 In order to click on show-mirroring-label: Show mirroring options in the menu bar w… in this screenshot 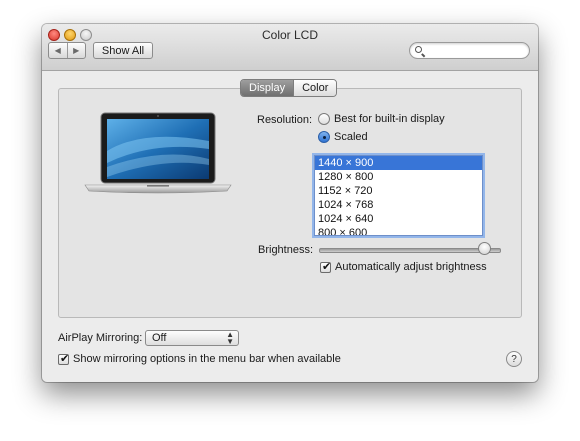, I will do `click(207, 359)`.